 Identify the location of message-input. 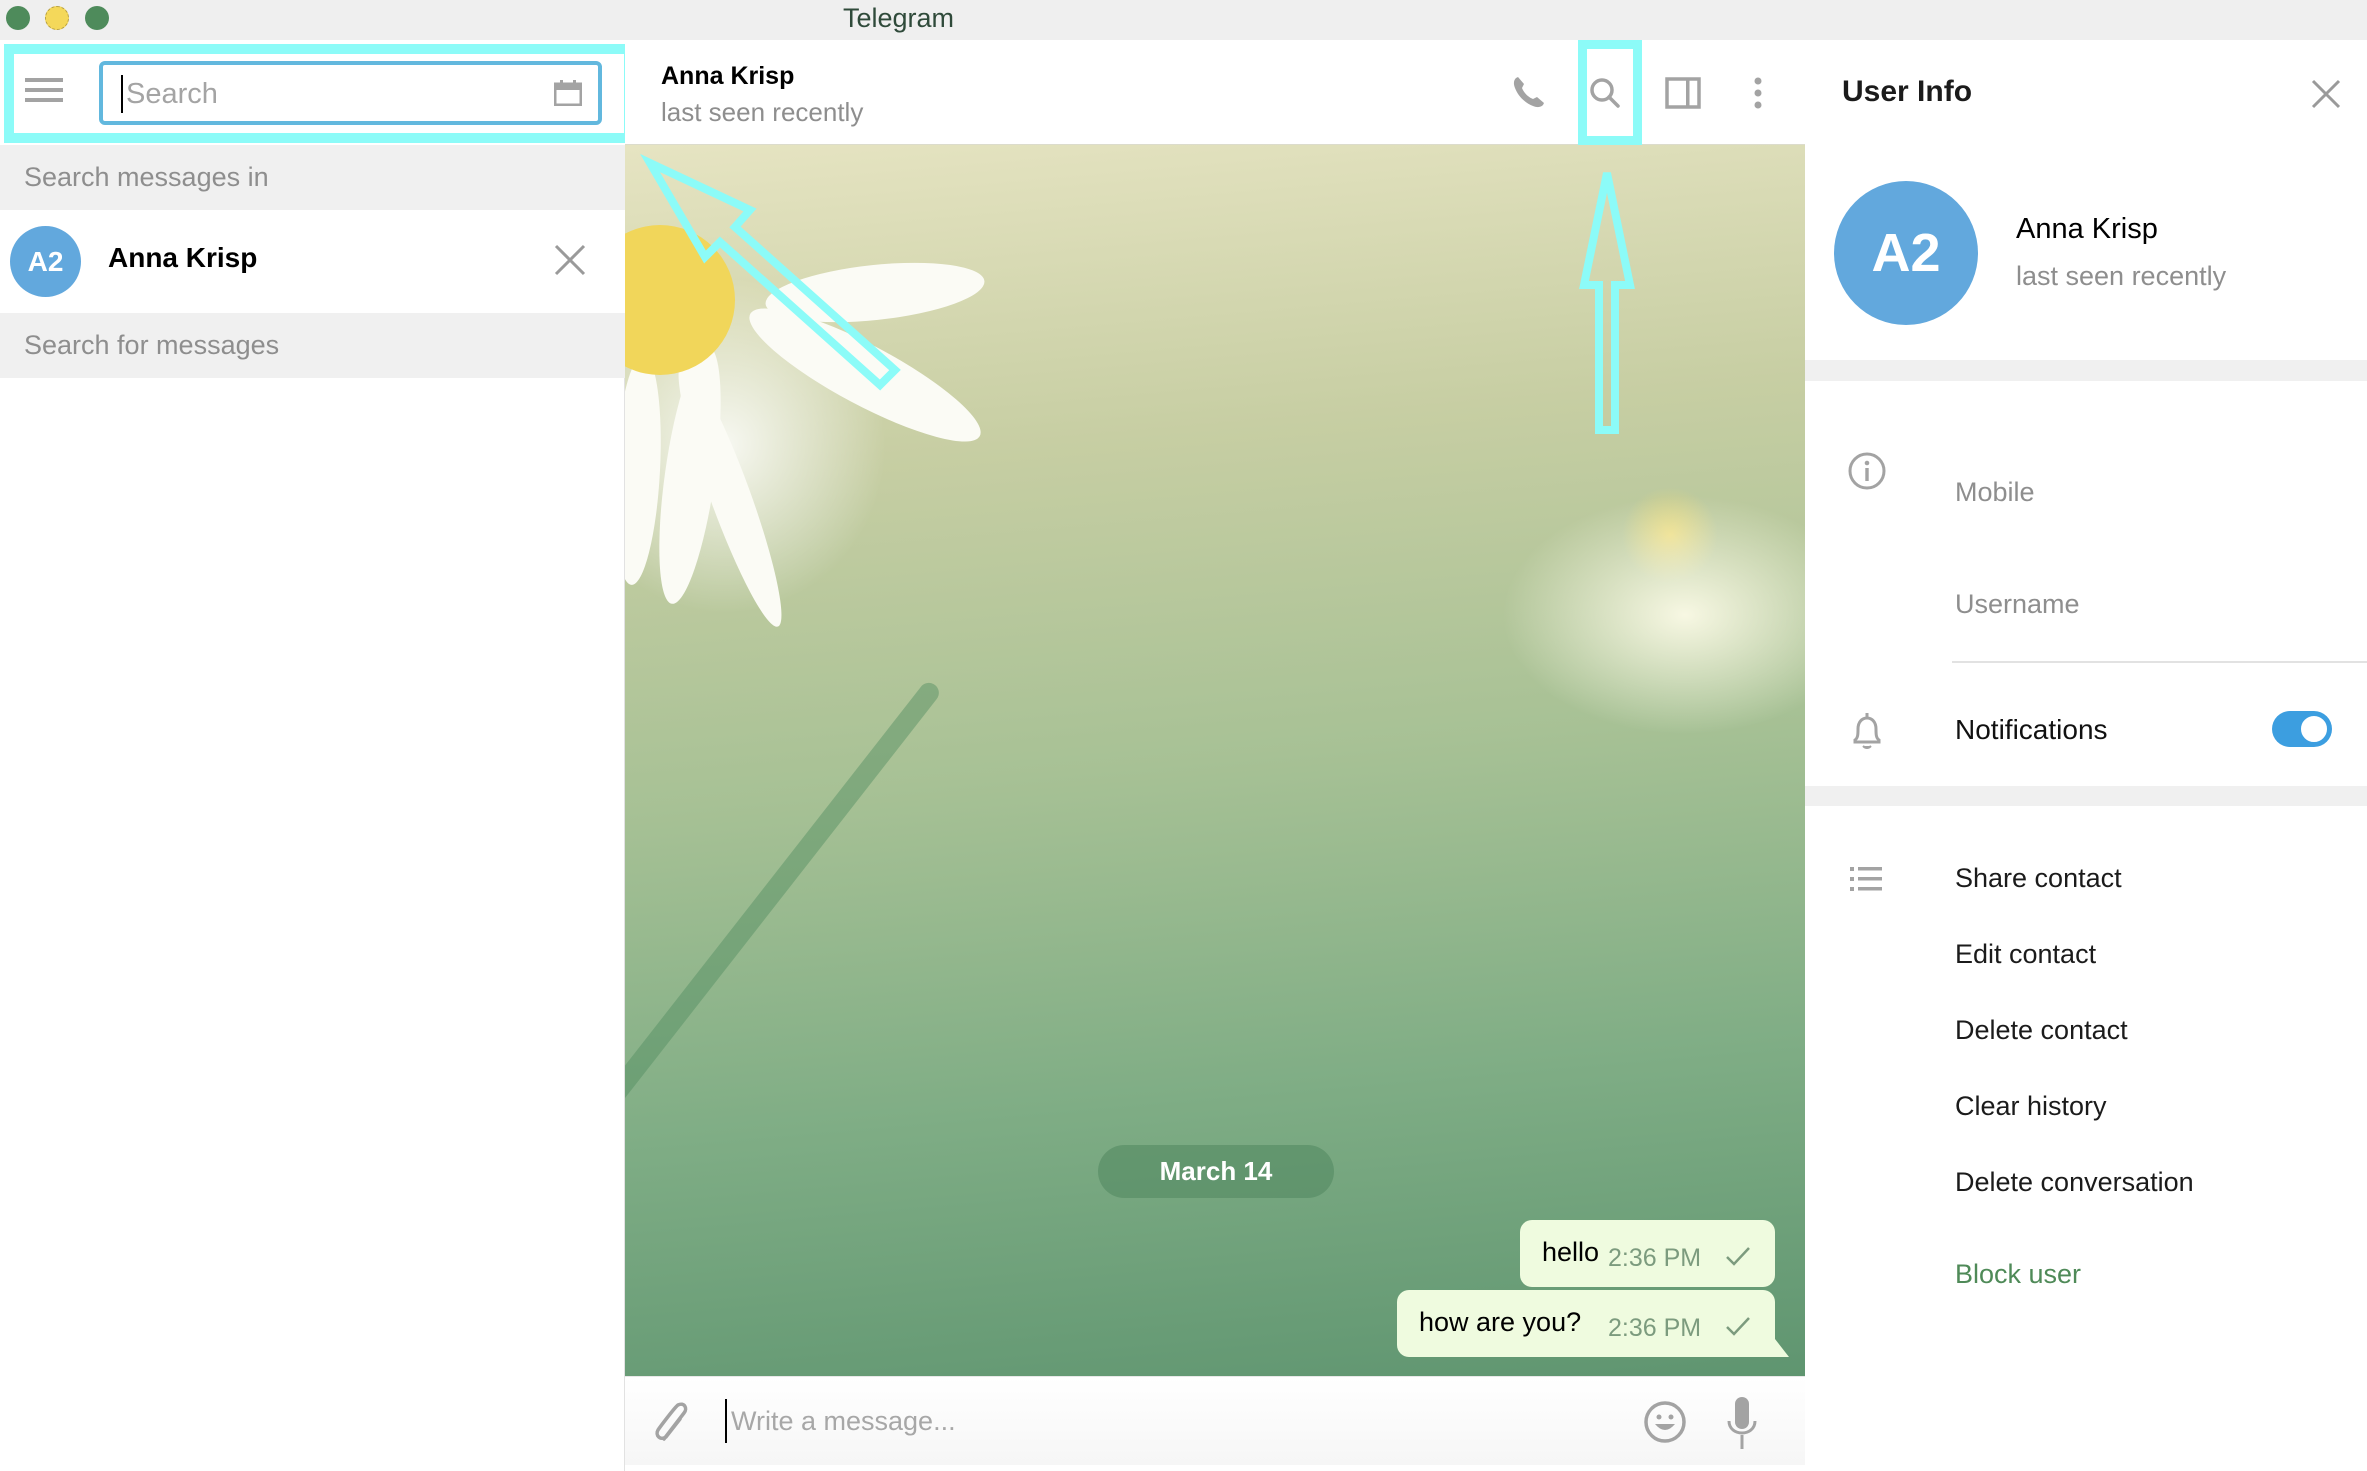
(1125, 1421).